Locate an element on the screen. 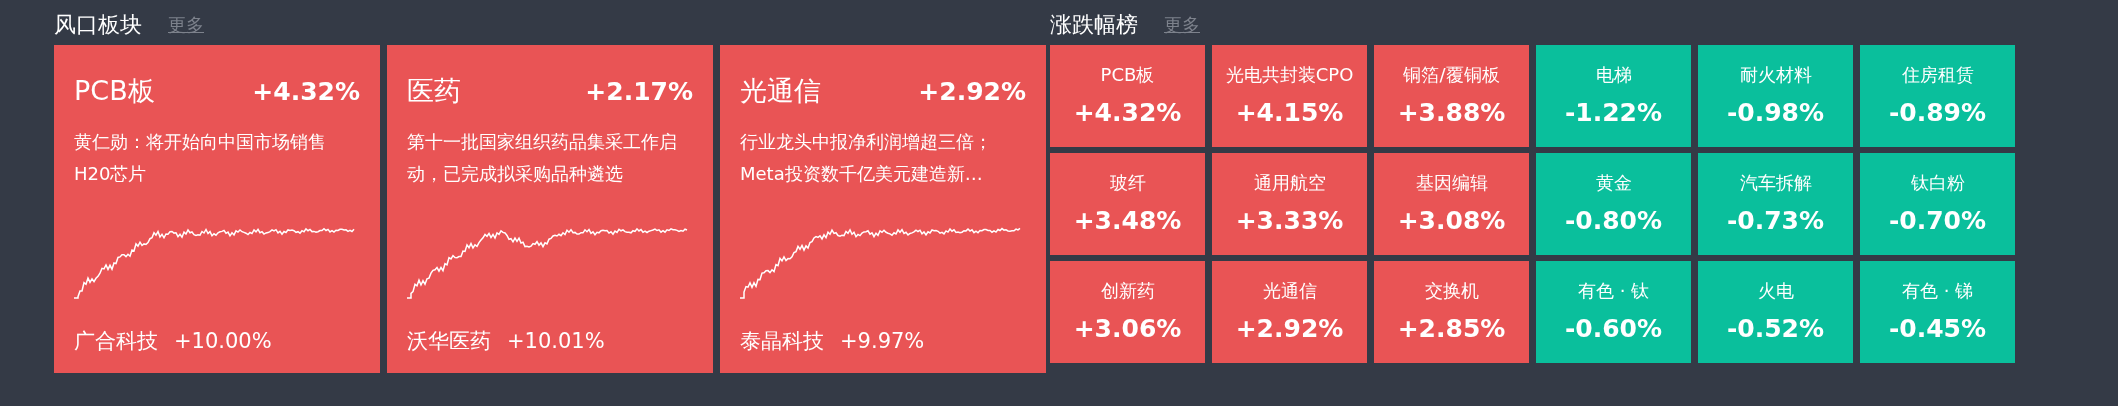 This screenshot has height=406, width=2118. sector-tile: 住房租赁 -0.89% is located at coordinates (1937, 96).